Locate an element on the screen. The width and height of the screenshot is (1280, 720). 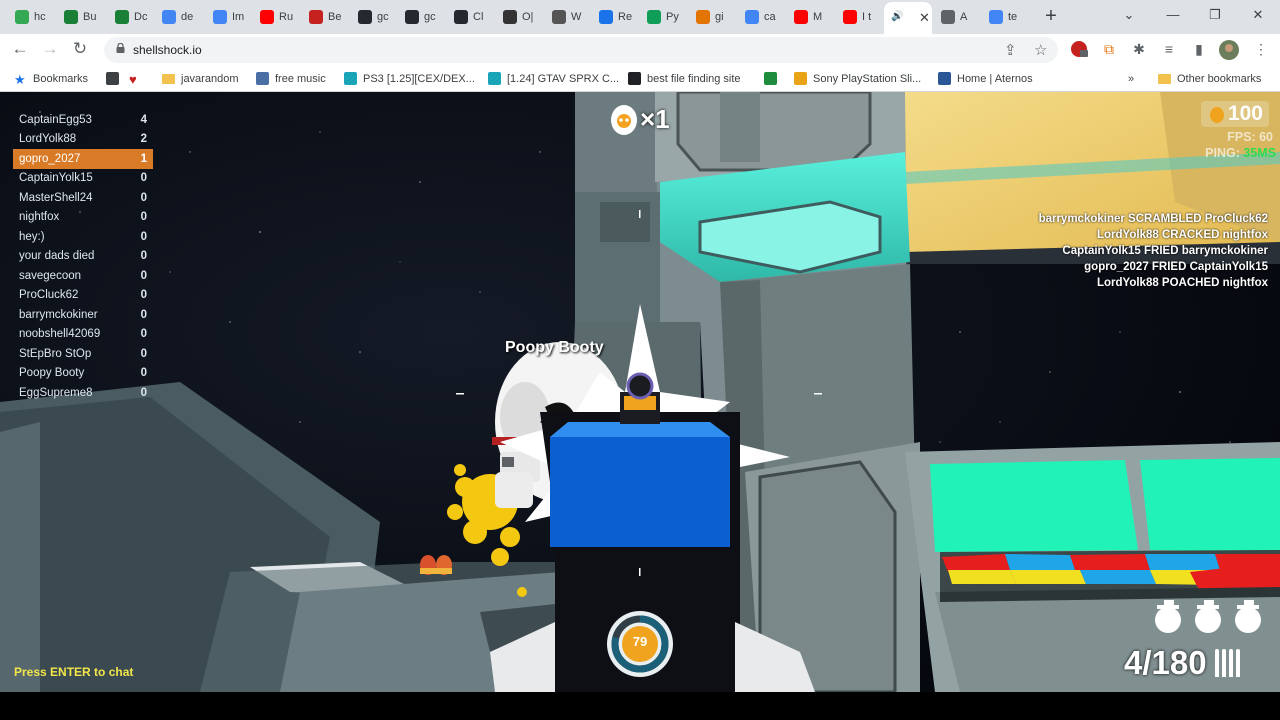
bullets-icon is located at coordinates (1227, 663).